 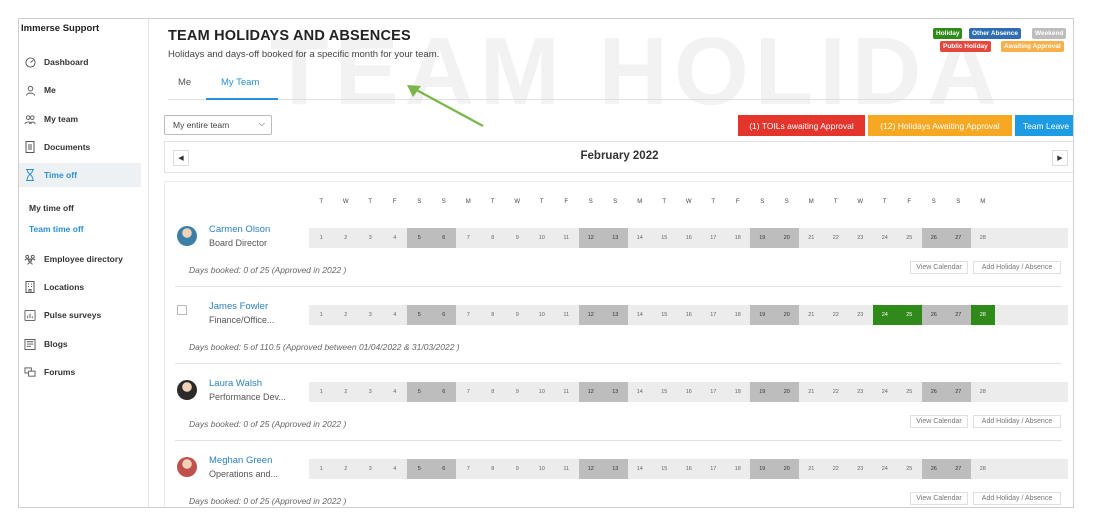 I want to click on day-cell: 27, so click(x=958, y=392).